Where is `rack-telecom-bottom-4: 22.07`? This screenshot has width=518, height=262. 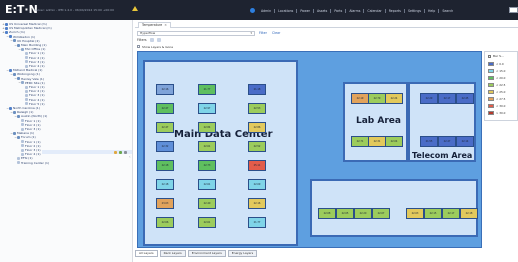
rack-telecom-bottom-4: 22.07 is located at coordinates (381, 213).